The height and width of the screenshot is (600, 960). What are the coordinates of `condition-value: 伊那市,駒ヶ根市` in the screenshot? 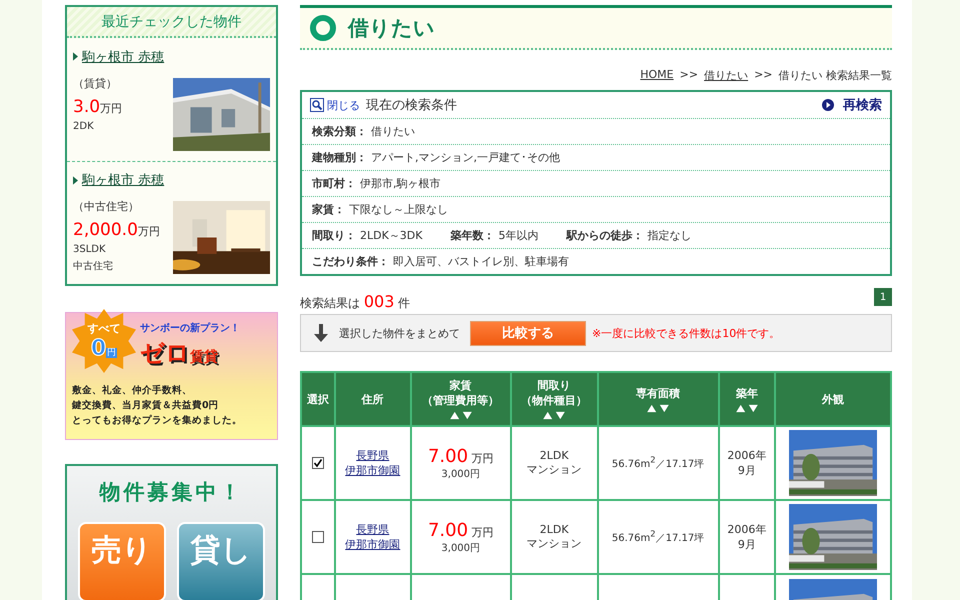 It's located at (400, 183).